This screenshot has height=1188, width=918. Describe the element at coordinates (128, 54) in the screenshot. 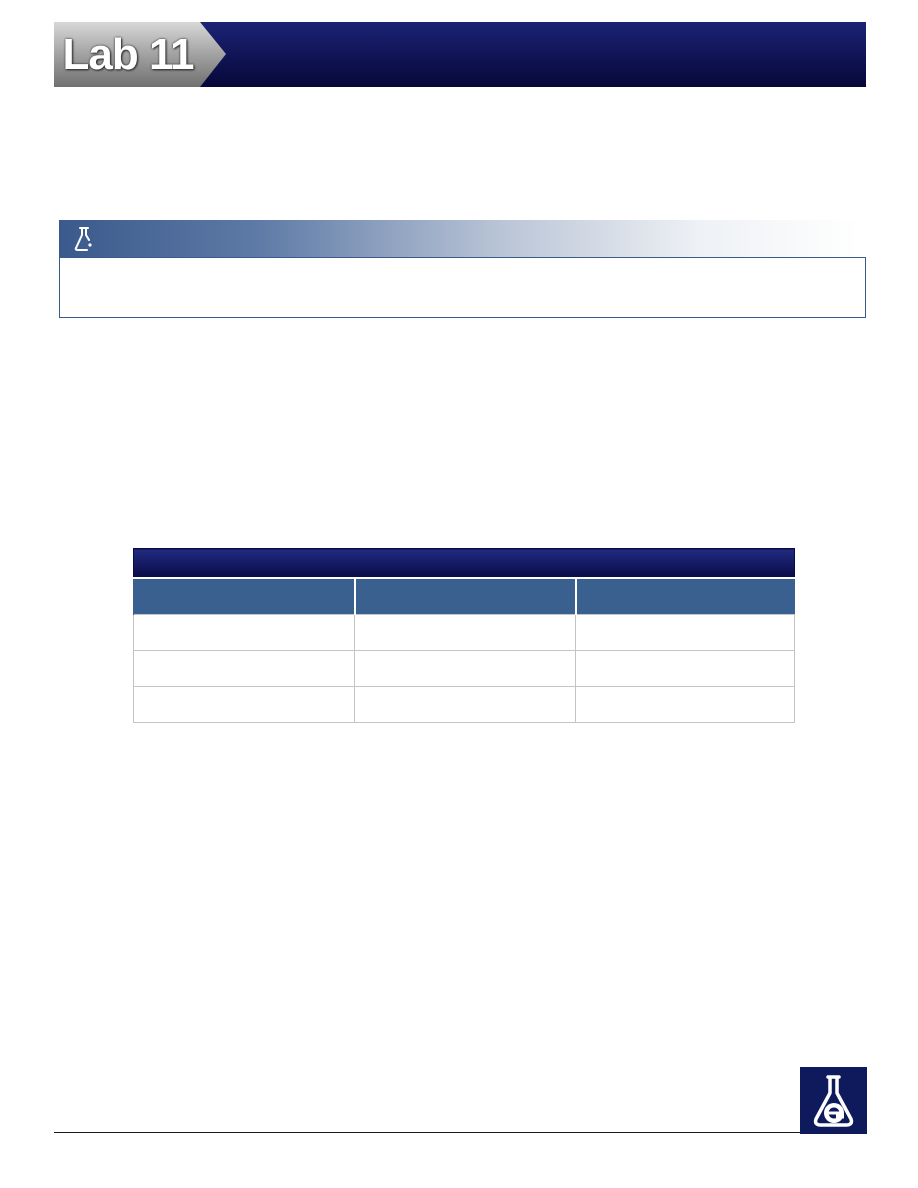

I see `lab-title: Lab 11` at that location.